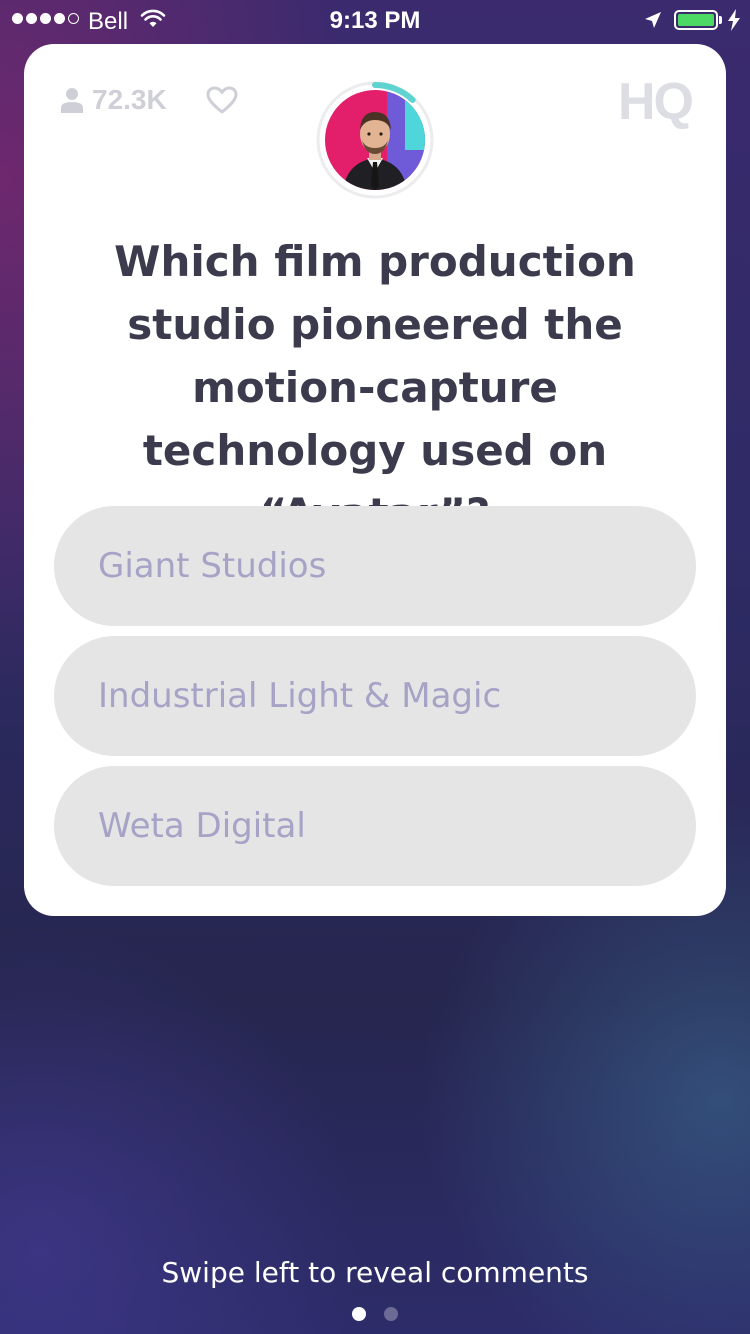  Describe the element at coordinates (375, 566) in the screenshot. I see `answer-option-1: Giant Studios` at that location.